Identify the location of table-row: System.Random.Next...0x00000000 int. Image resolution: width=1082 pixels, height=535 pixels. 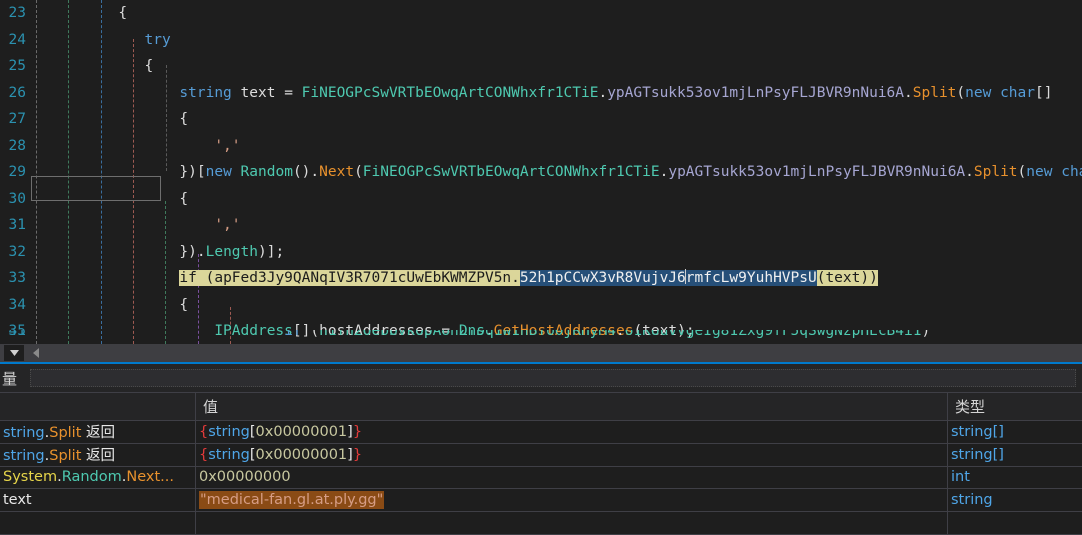
(541, 477).